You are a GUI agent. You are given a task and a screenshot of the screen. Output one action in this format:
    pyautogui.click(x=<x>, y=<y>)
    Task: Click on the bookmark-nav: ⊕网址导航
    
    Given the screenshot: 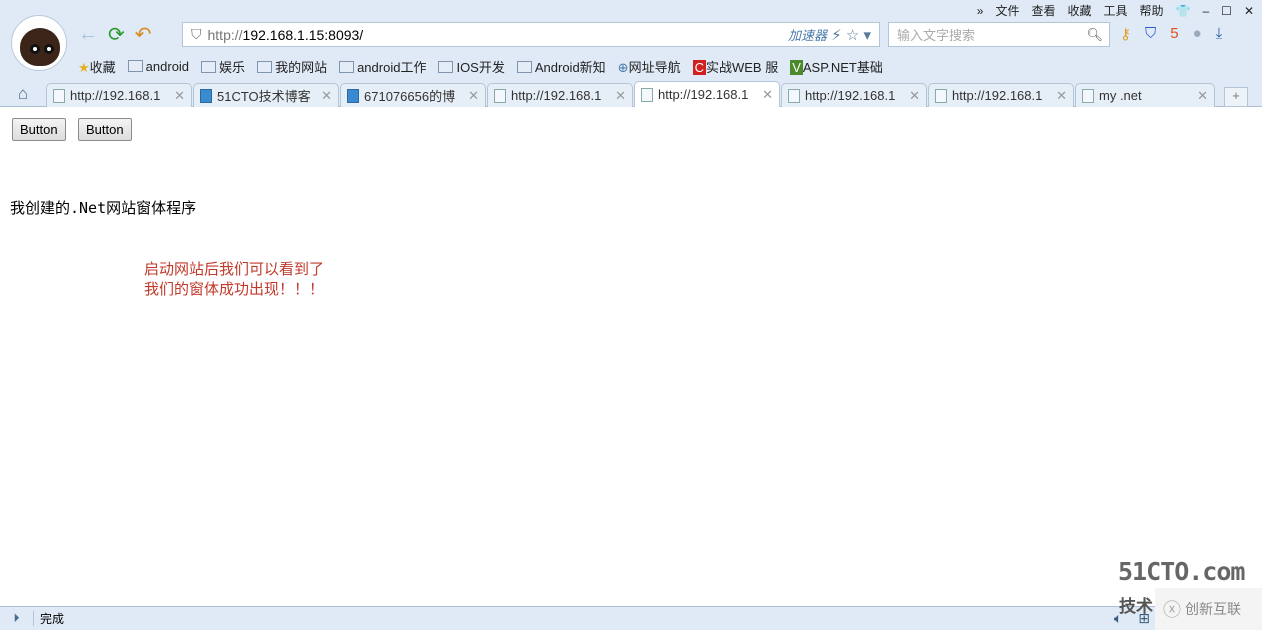 What is the action you would take?
    pyautogui.click(x=649, y=66)
    